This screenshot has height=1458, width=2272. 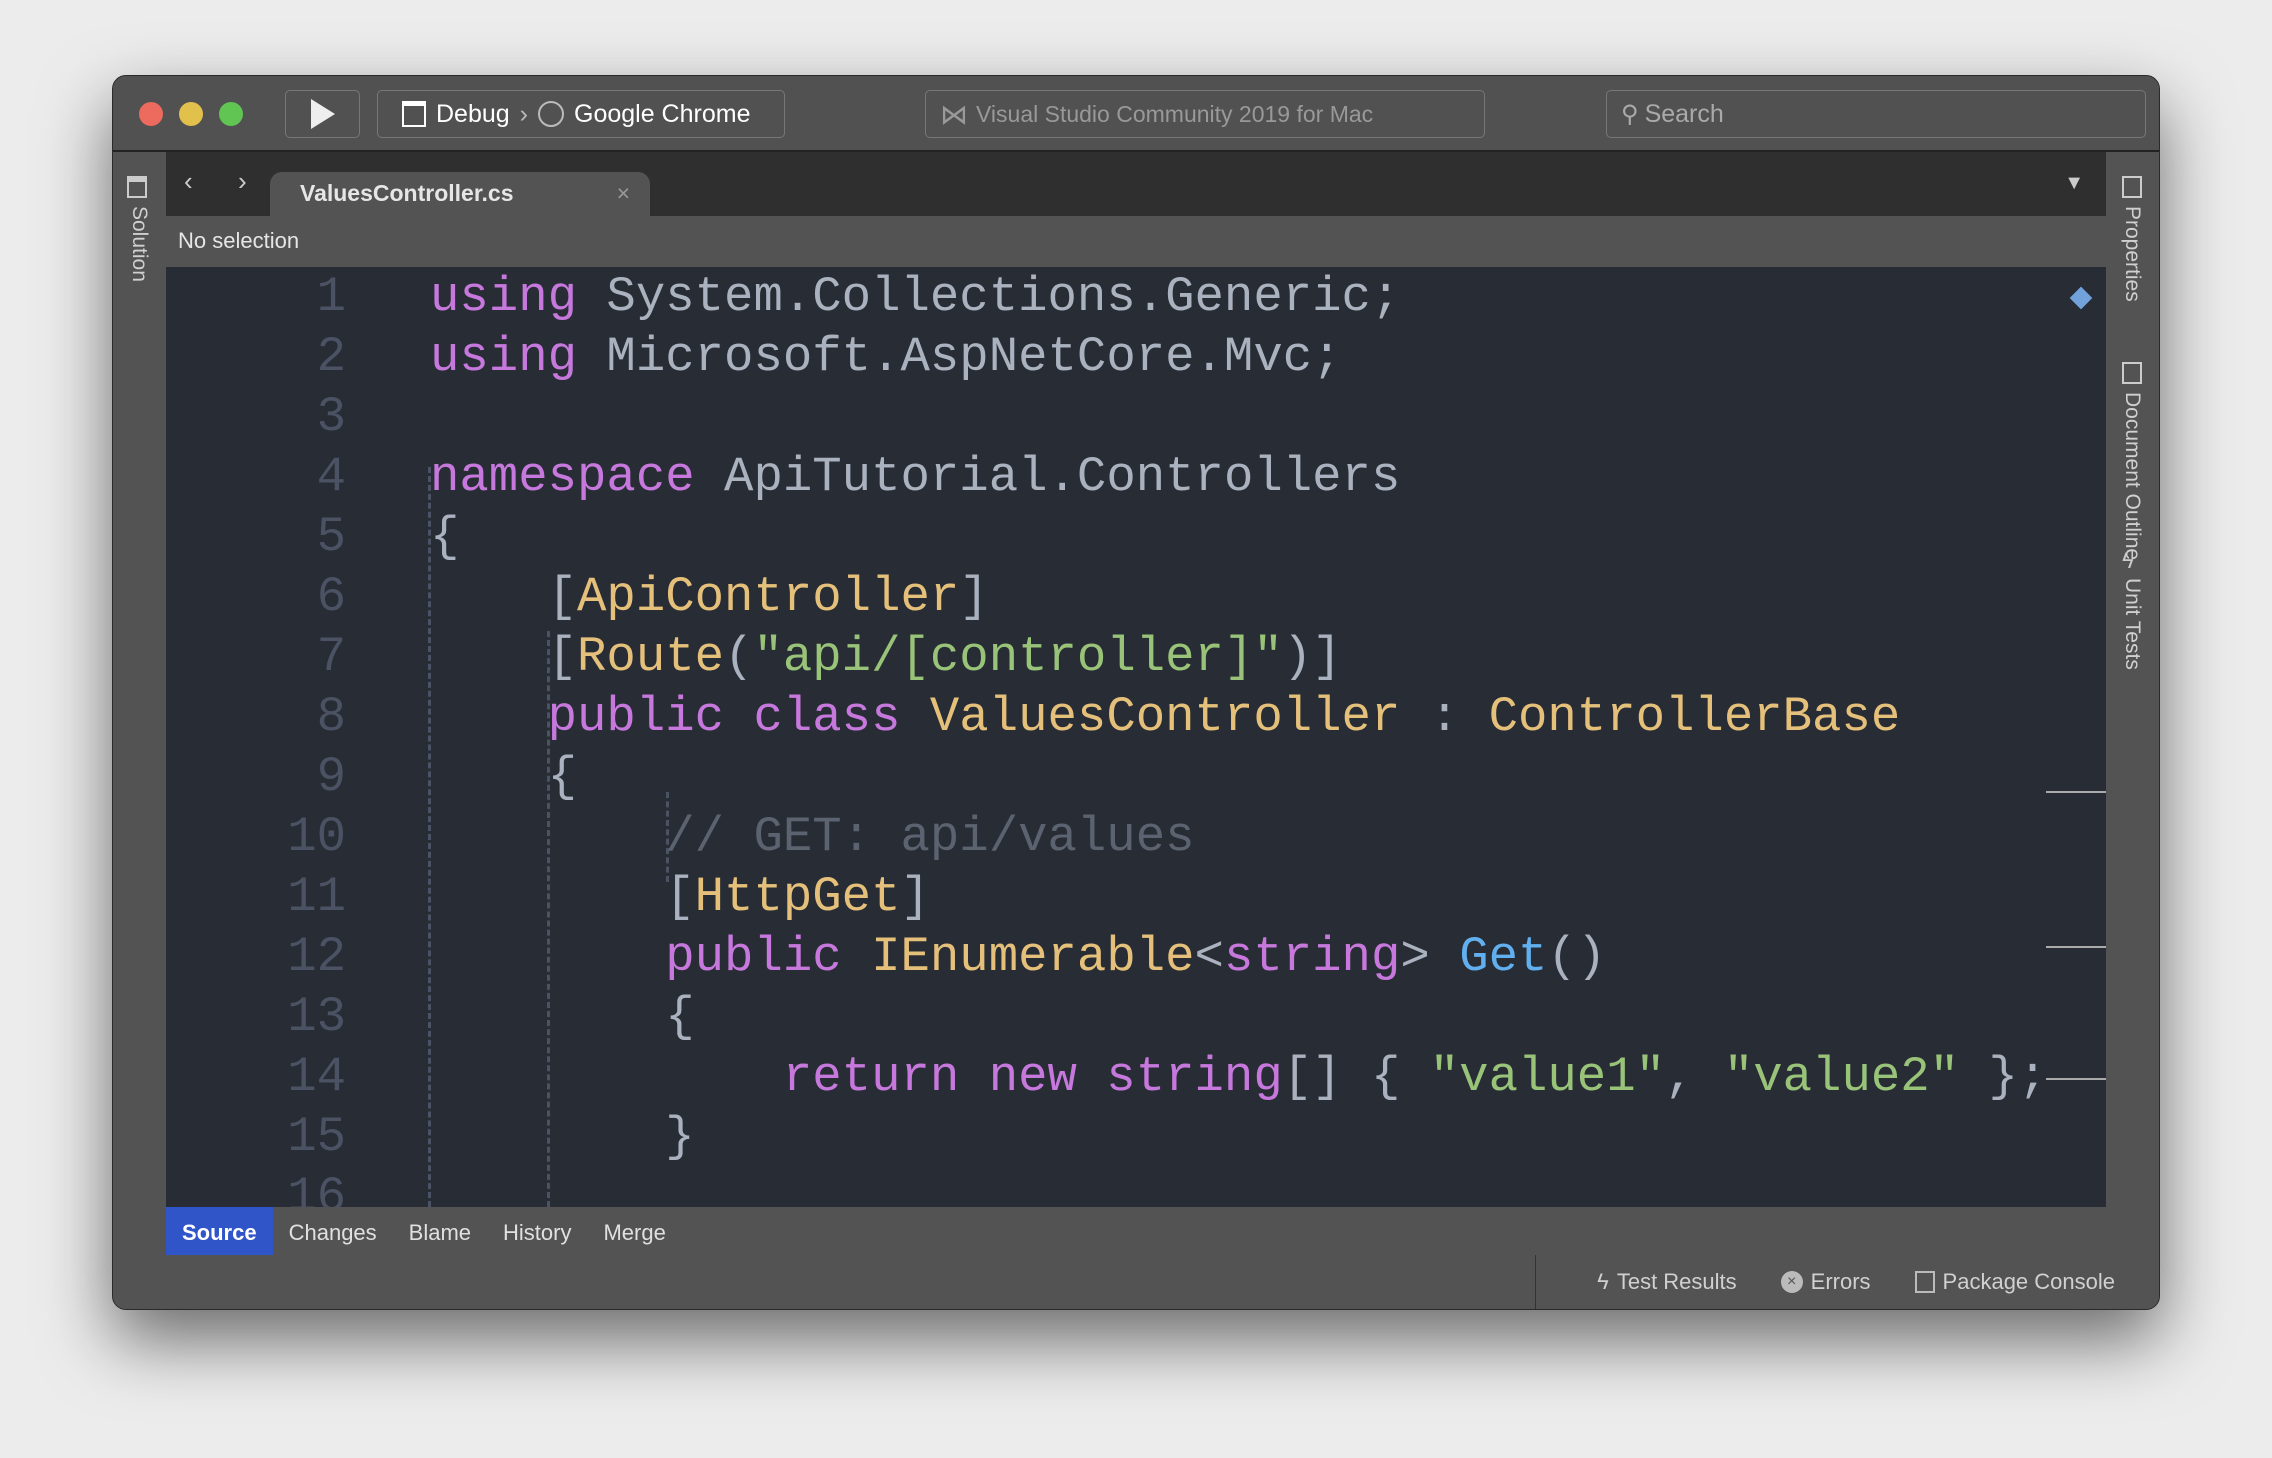 What do you see at coordinates (1047, 477) in the screenshot?
I see `code-token: ApiTutorial.Controllers` at bounding box center [1047, 477].